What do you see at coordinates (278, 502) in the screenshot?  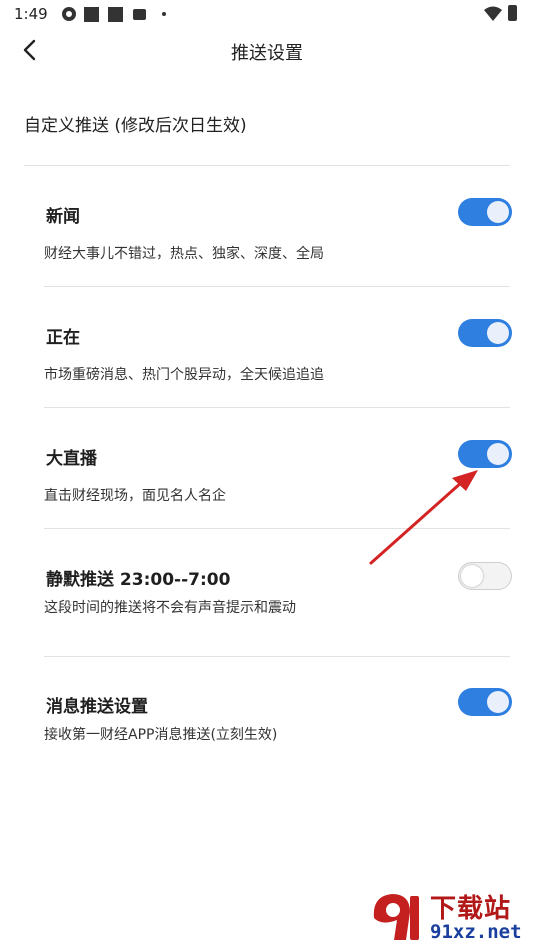 I see `setting-row-big-live: 大直播 直击财经现场，面见名人名企` at bounding box center [278, 502].